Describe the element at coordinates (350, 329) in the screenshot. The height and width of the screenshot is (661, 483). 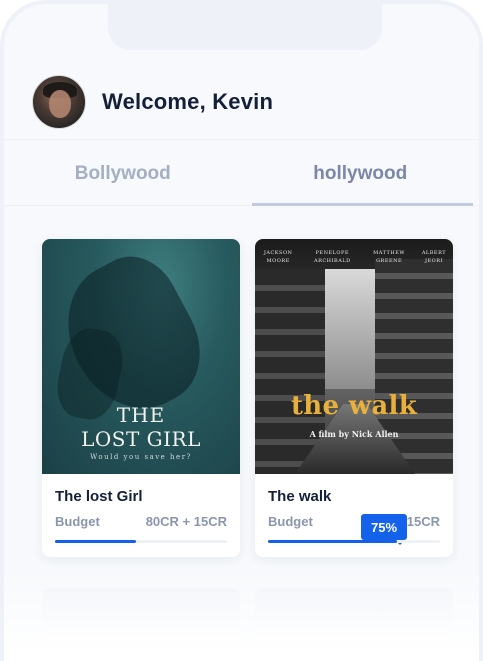
I see `poster-sky` at that location.